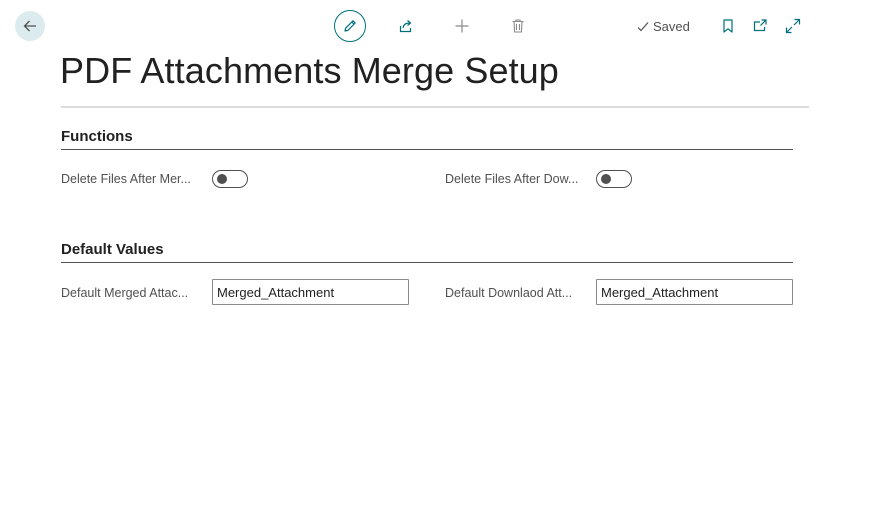  I want to click on section-title-default-values: Default Values, so click(112, 249).